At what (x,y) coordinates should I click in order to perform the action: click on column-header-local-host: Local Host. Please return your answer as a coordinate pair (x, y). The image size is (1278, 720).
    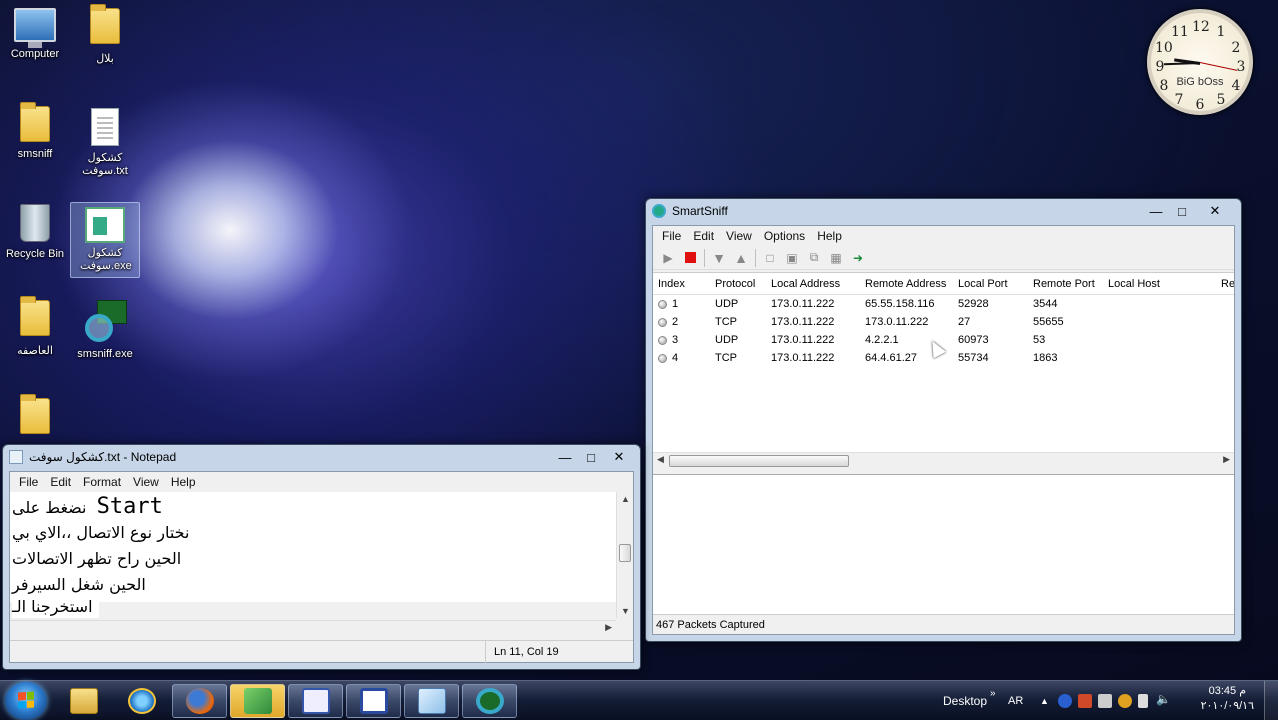
    Looking at the image, I should click on (1159, 284).